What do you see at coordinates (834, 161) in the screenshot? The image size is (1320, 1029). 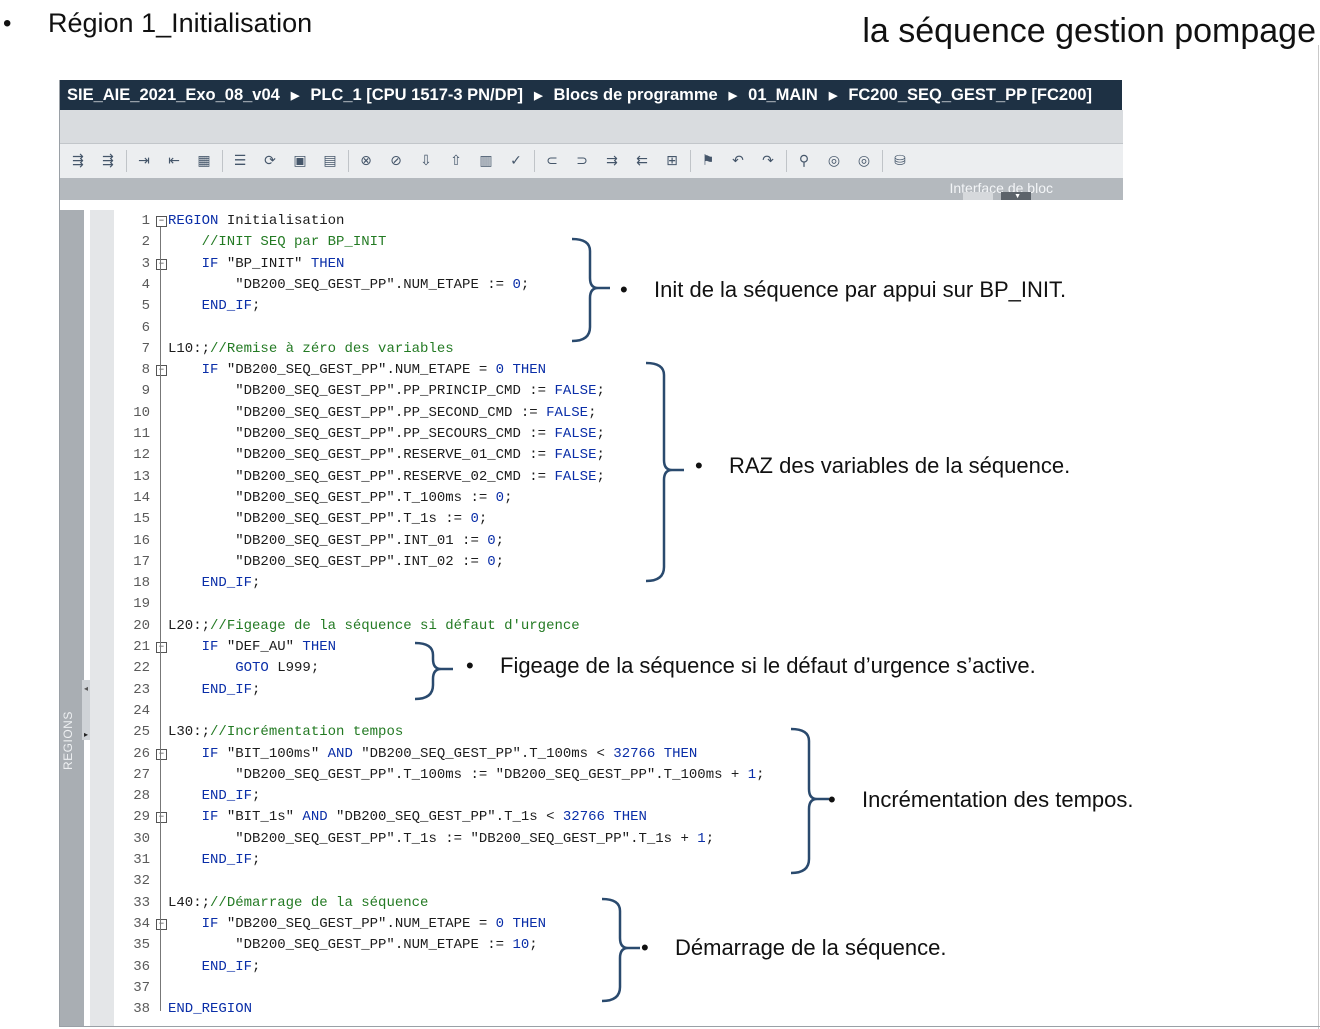 I see `tag-icon: ◎` at bounding box center [834, 161].